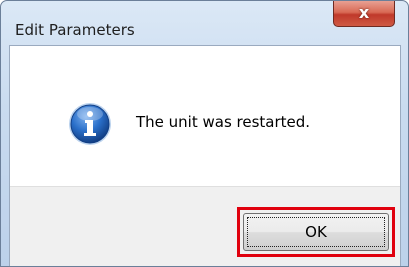  I want to click on ok-button-label: OK, so click(316, 232).